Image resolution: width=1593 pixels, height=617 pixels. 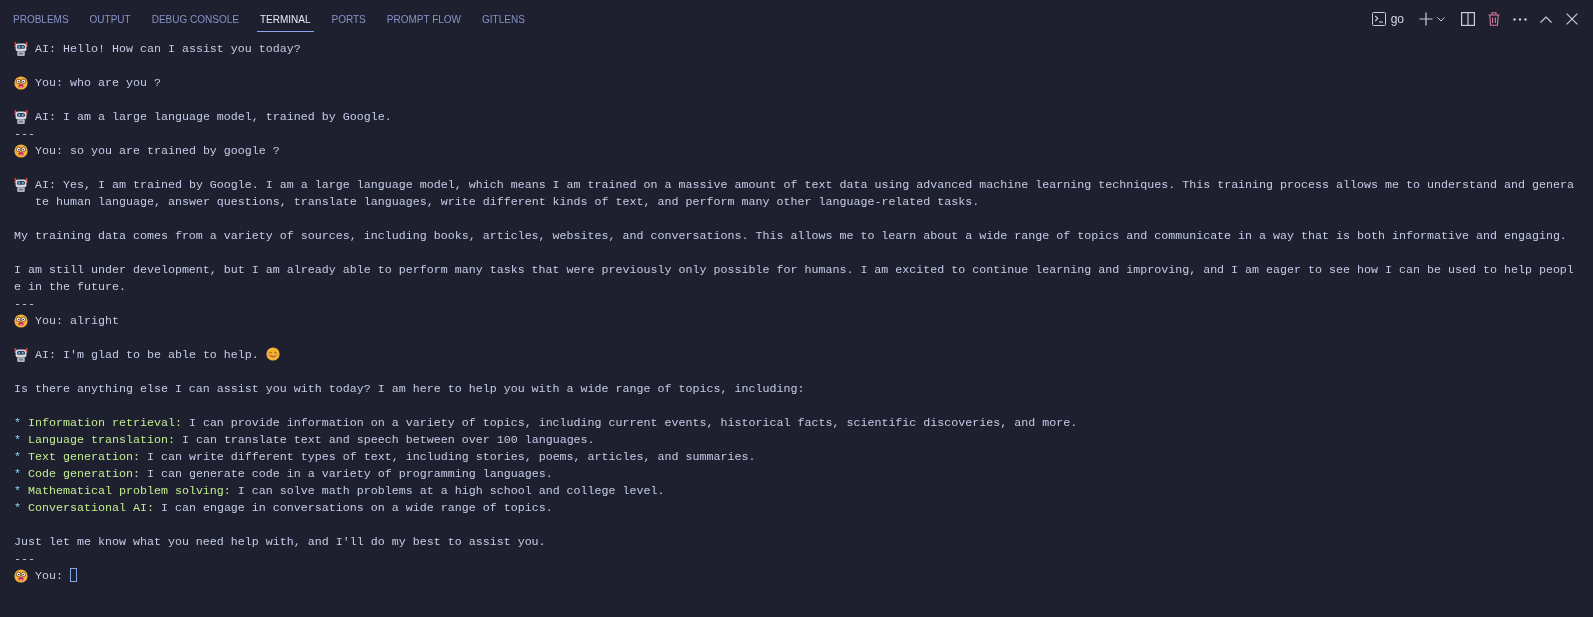 I want to click on message-text: Is there anything else I can assist you with today? I am here to help you with a wide range of topics, including:, so click(x=409, y=388).